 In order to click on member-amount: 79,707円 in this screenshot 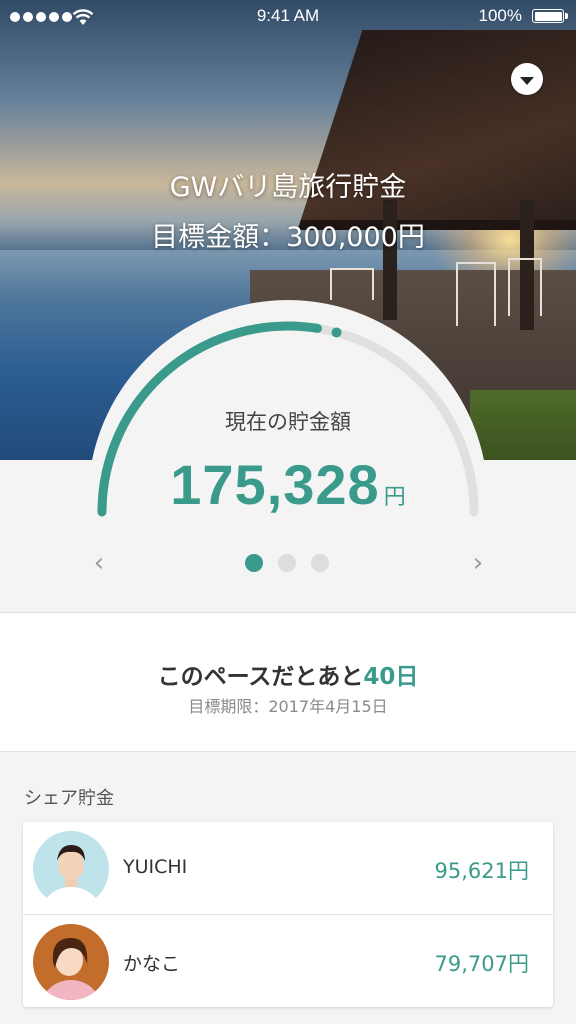, I will do `click(481, 964)`.